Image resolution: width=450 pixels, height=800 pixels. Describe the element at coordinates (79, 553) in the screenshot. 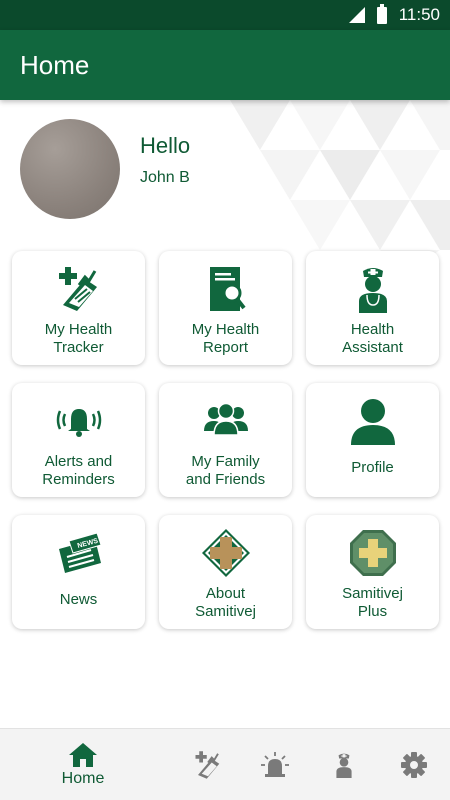

I see `newspaper-icon: NEWS` at that location.